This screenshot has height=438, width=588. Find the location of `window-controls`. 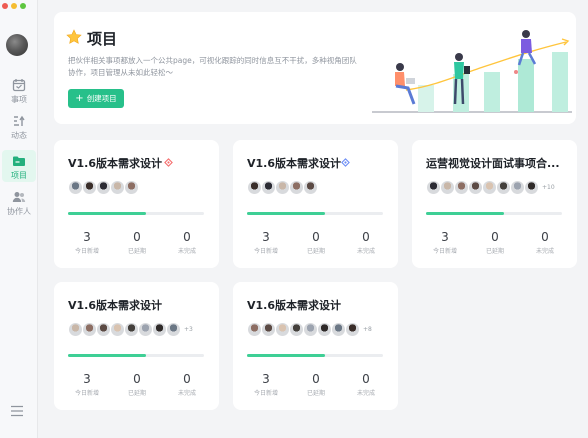

window-controls is located at coordinates (14, 6).